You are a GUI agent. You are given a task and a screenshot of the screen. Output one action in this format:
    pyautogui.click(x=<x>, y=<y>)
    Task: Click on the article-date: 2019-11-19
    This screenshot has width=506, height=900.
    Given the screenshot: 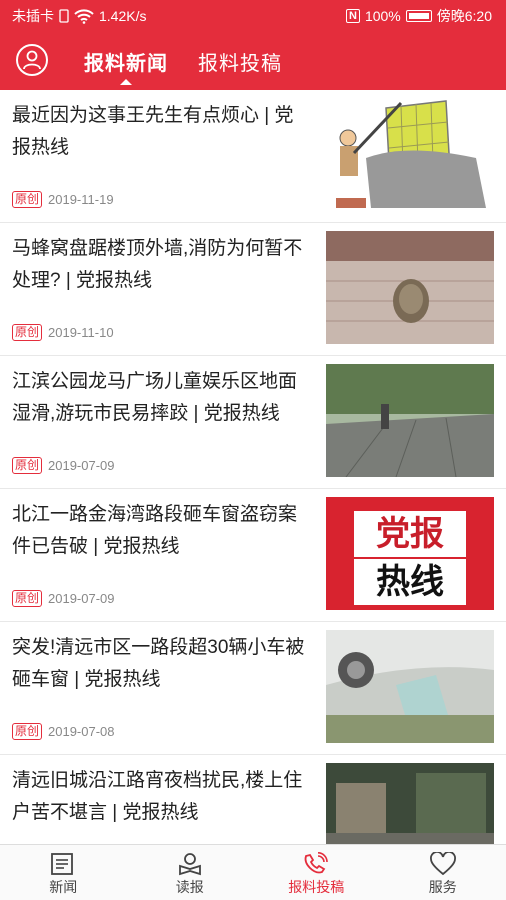 What is the action you would take?
    pyautogui.click(x=81, y=199)
    